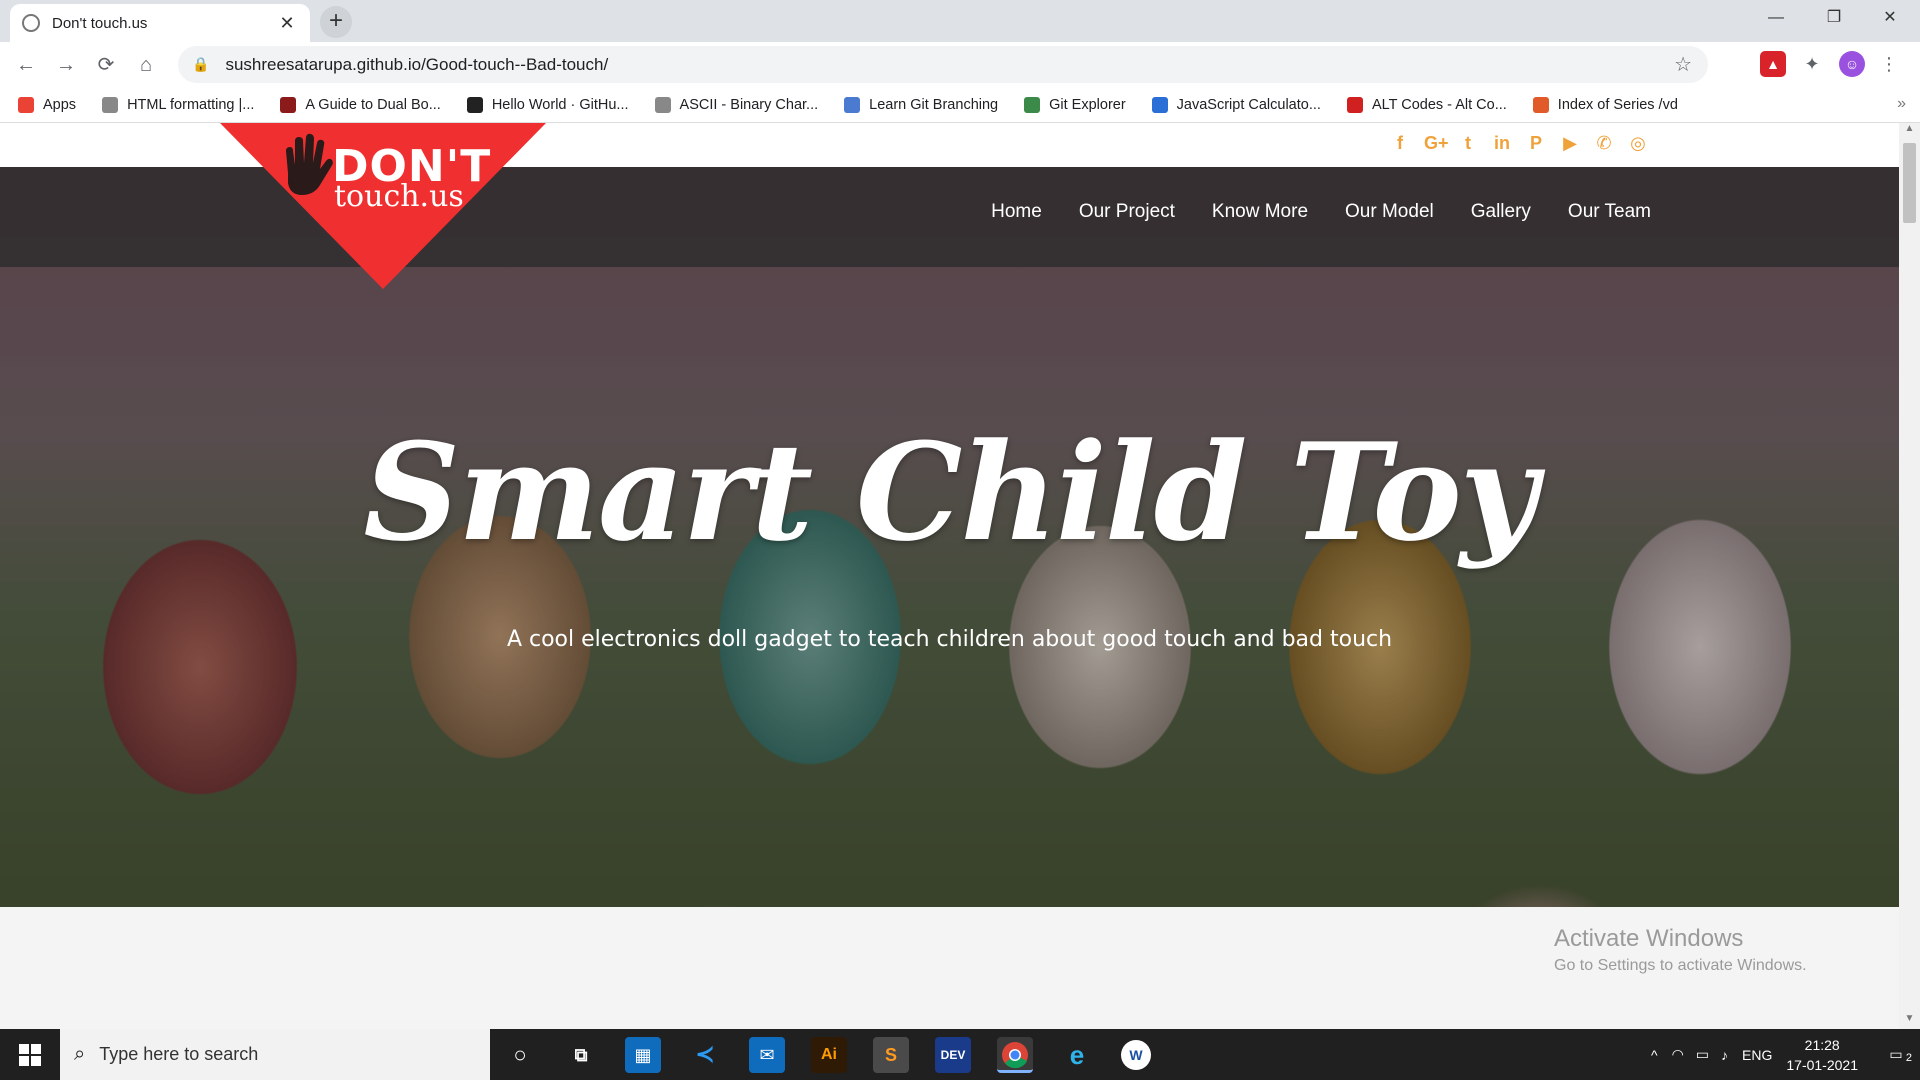 This screenshot has height=1080, width=1920. What do you see at coordinates (1822, 1055) in the screenshot?
I see `clock: 21:28 17-01-2021` at bounding box center [1822, 1055].